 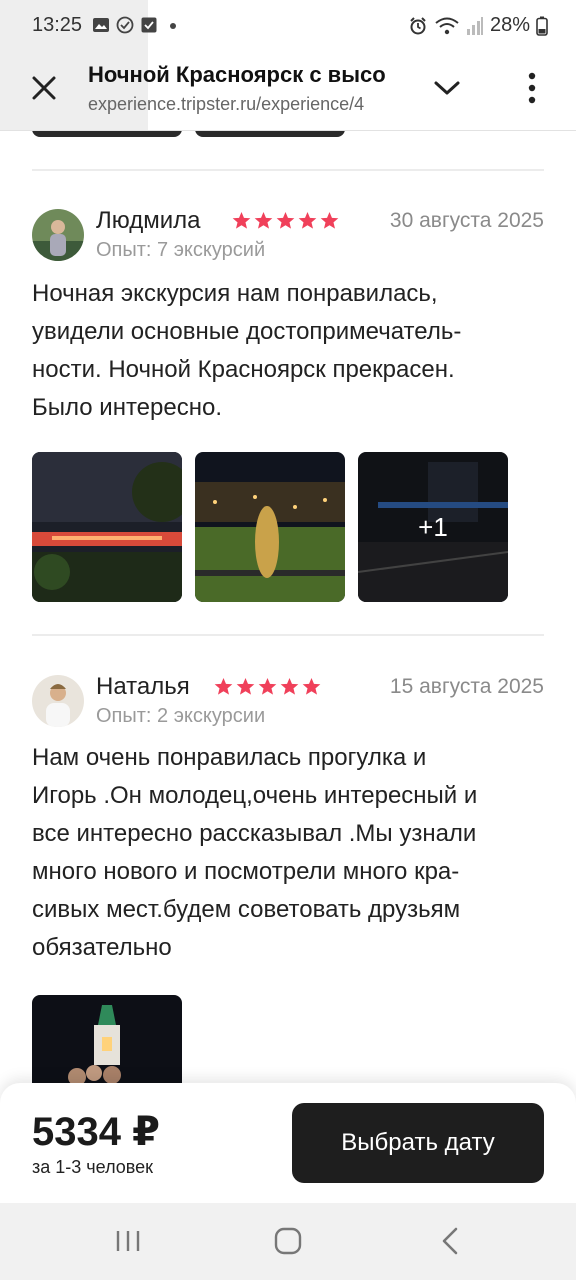 What do you see at coordinates (102, 947) in the screenshot?
I see `review-text-line: обязательно` at bounding box center [102, 947].